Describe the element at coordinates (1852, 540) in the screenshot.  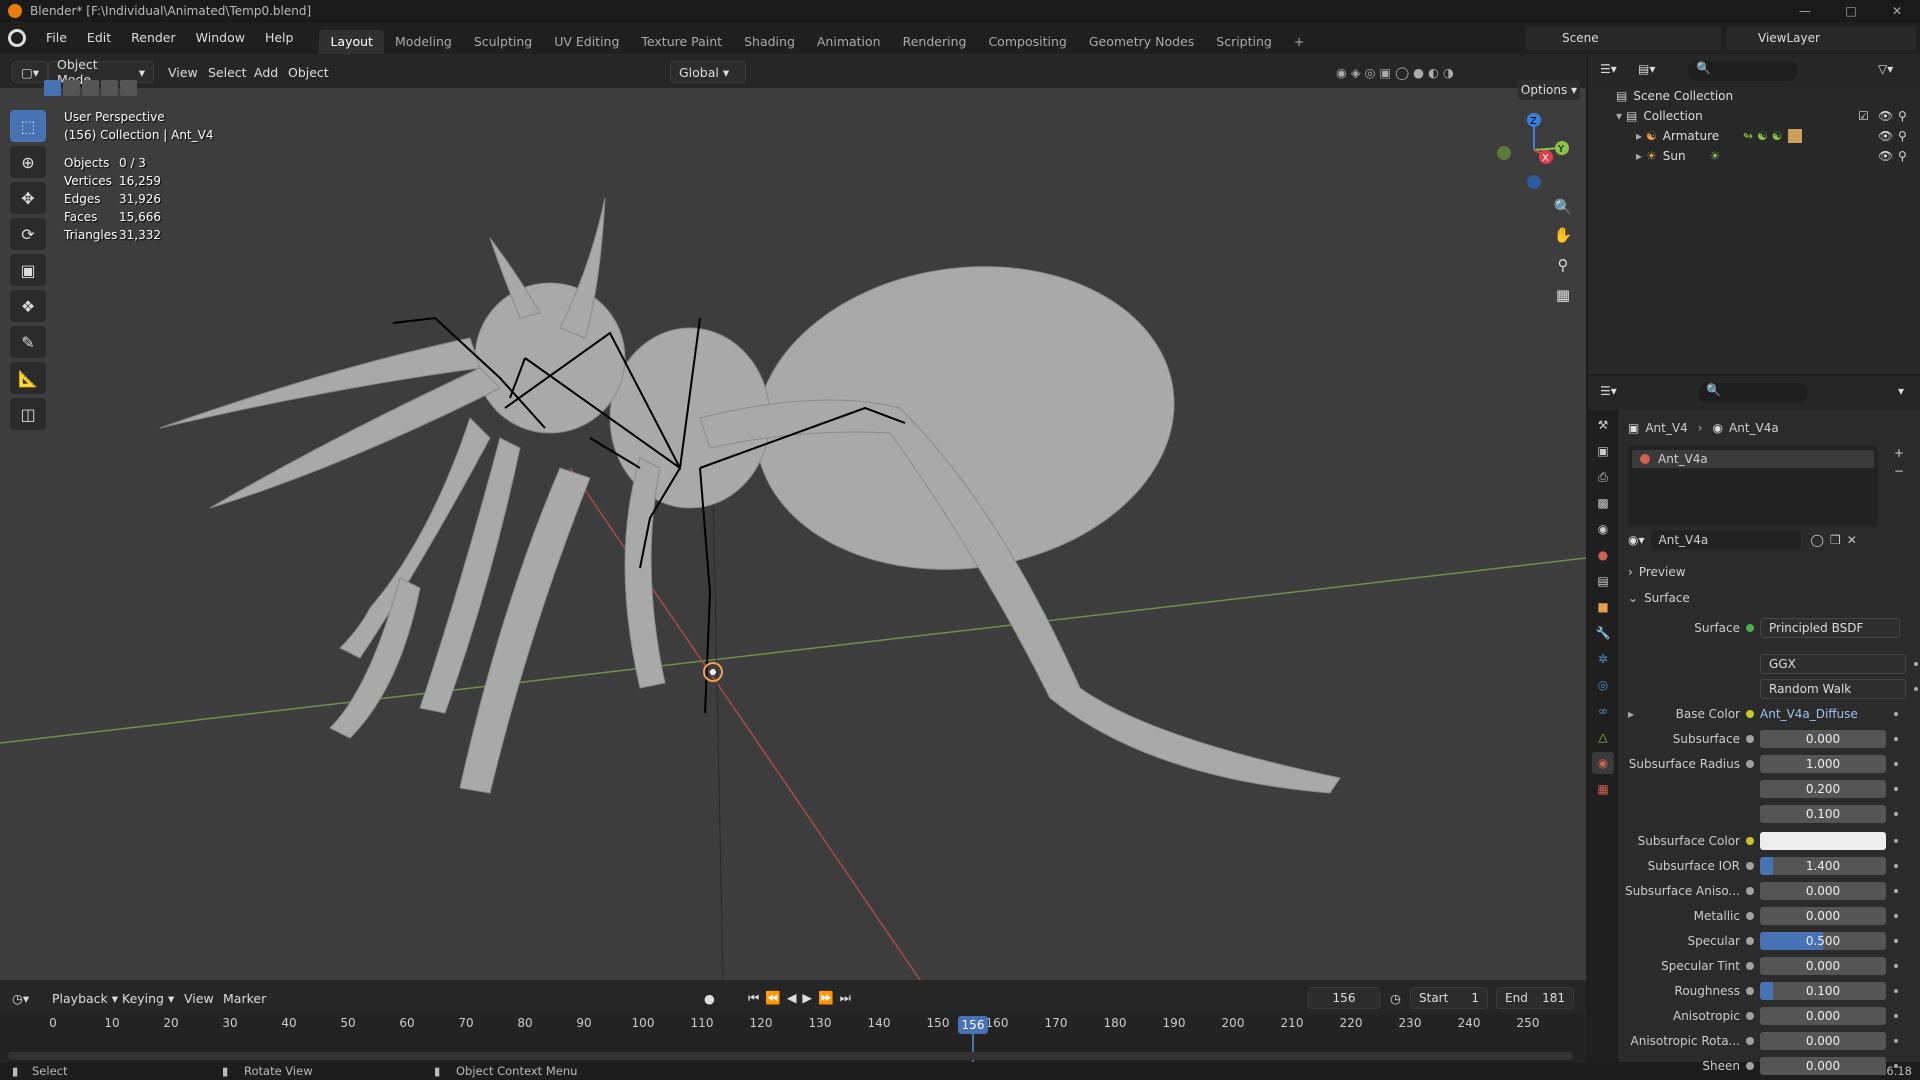
I see `unlink-material-icon: ✕` at that location.